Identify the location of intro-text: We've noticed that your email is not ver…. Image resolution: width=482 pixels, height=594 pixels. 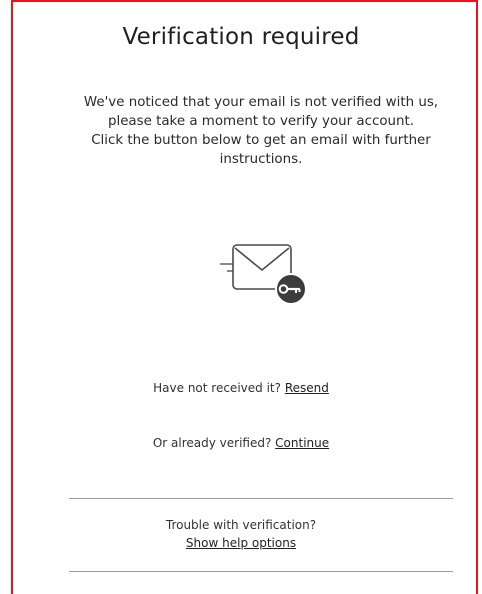
(261, 131).